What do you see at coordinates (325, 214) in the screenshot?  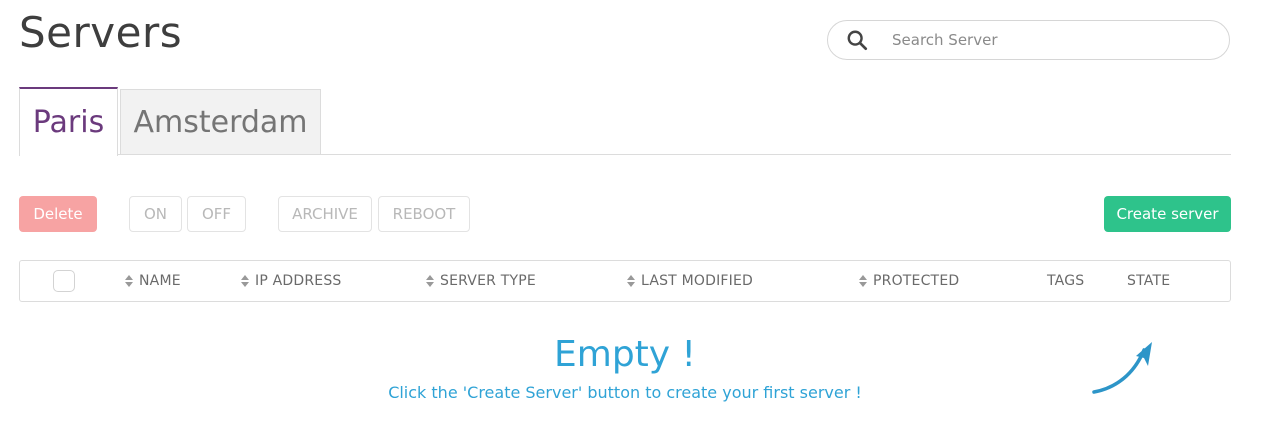 I see `archive-button: ARCHIVE` at bounding box center [325, 214].